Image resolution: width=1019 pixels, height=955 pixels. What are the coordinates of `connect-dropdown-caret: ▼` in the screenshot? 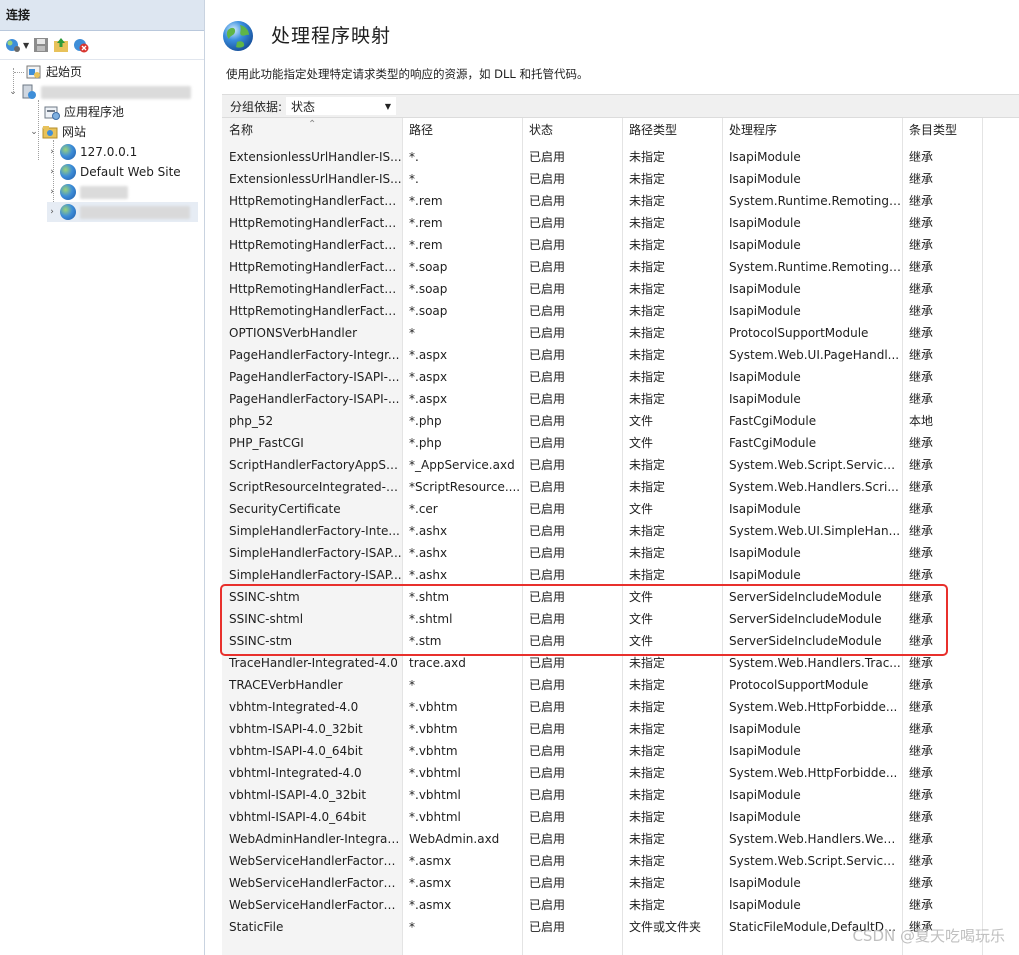 It's located at (26, 45).